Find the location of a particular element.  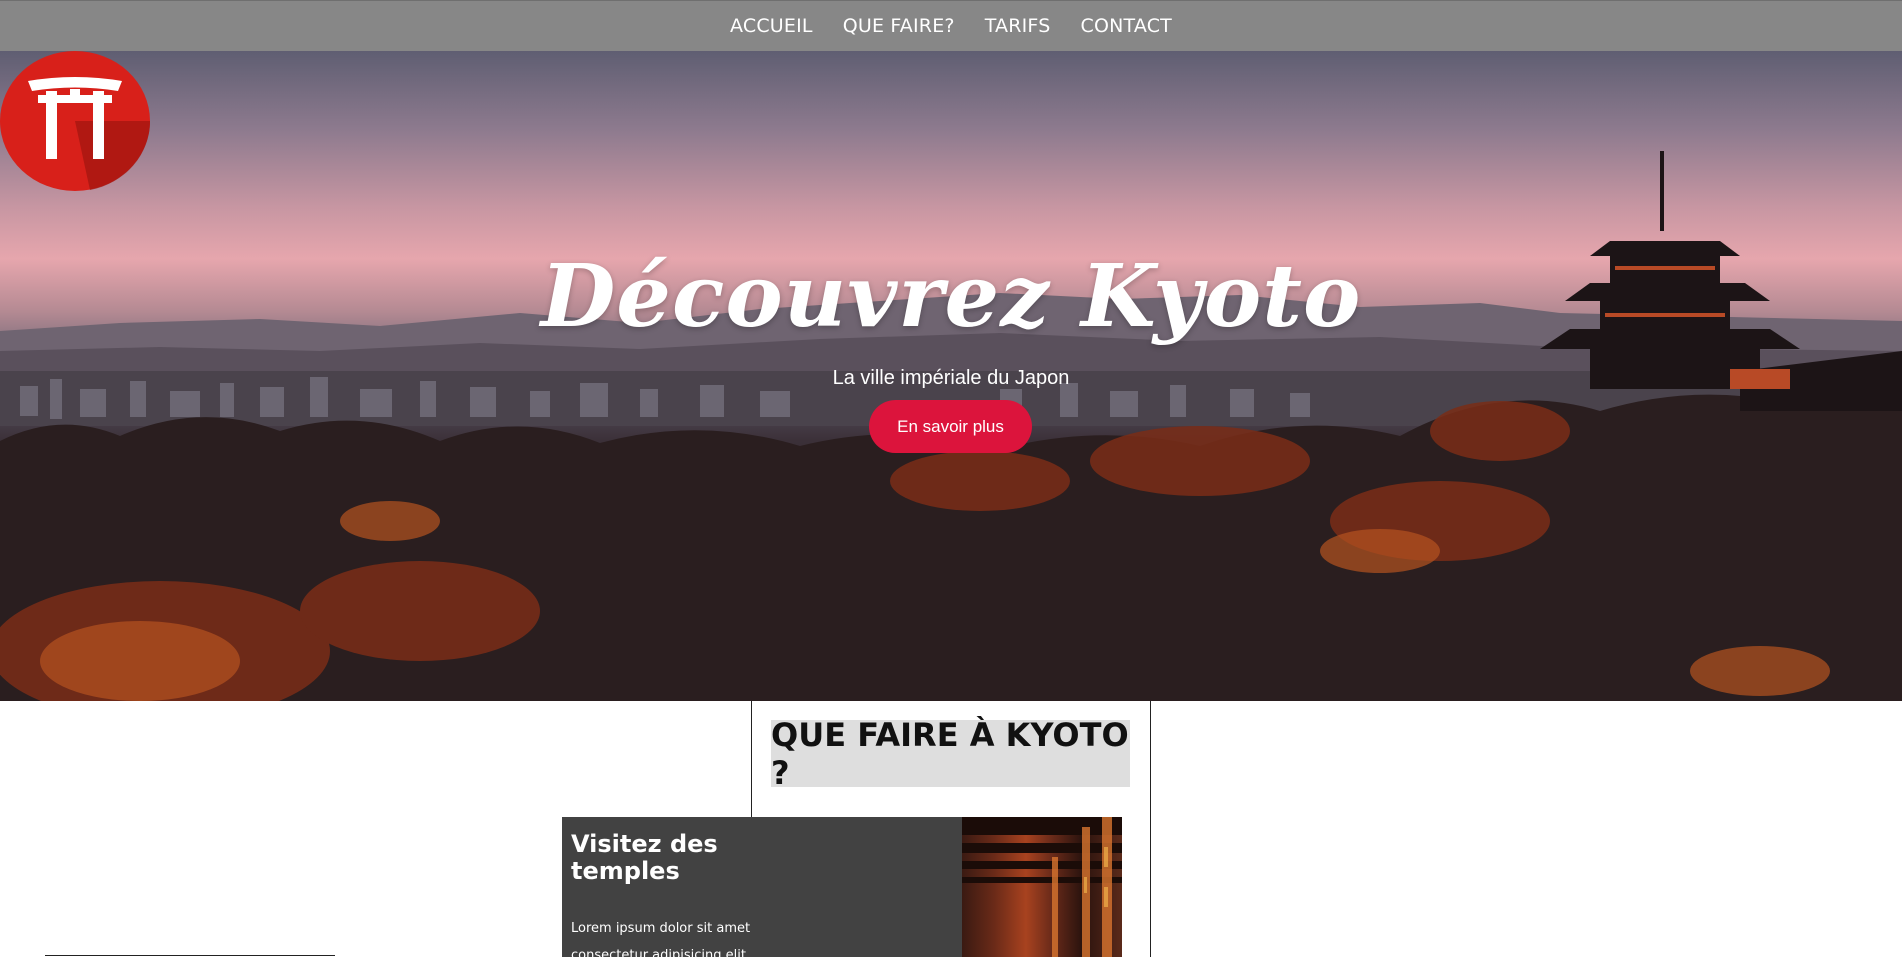

hero-title: Découvrez Kyoto is located at coordinates (951, 296).